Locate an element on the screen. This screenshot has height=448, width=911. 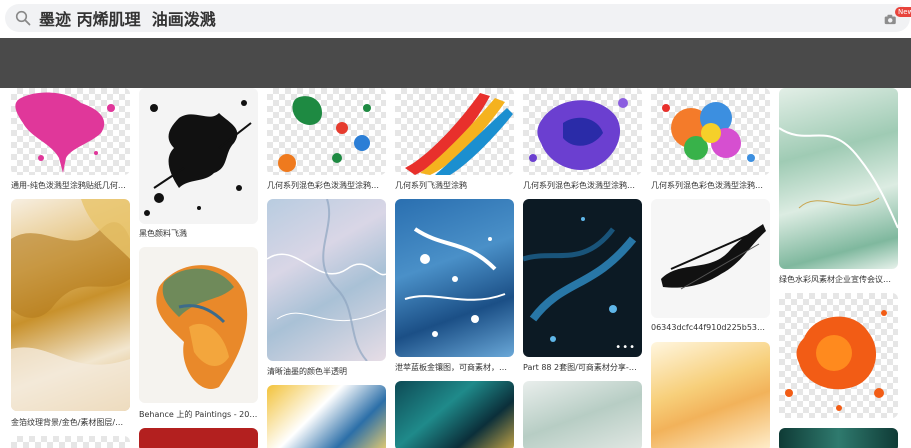
result-caption: 黑色颜料飞溅 is located at coordinates (163, 233).